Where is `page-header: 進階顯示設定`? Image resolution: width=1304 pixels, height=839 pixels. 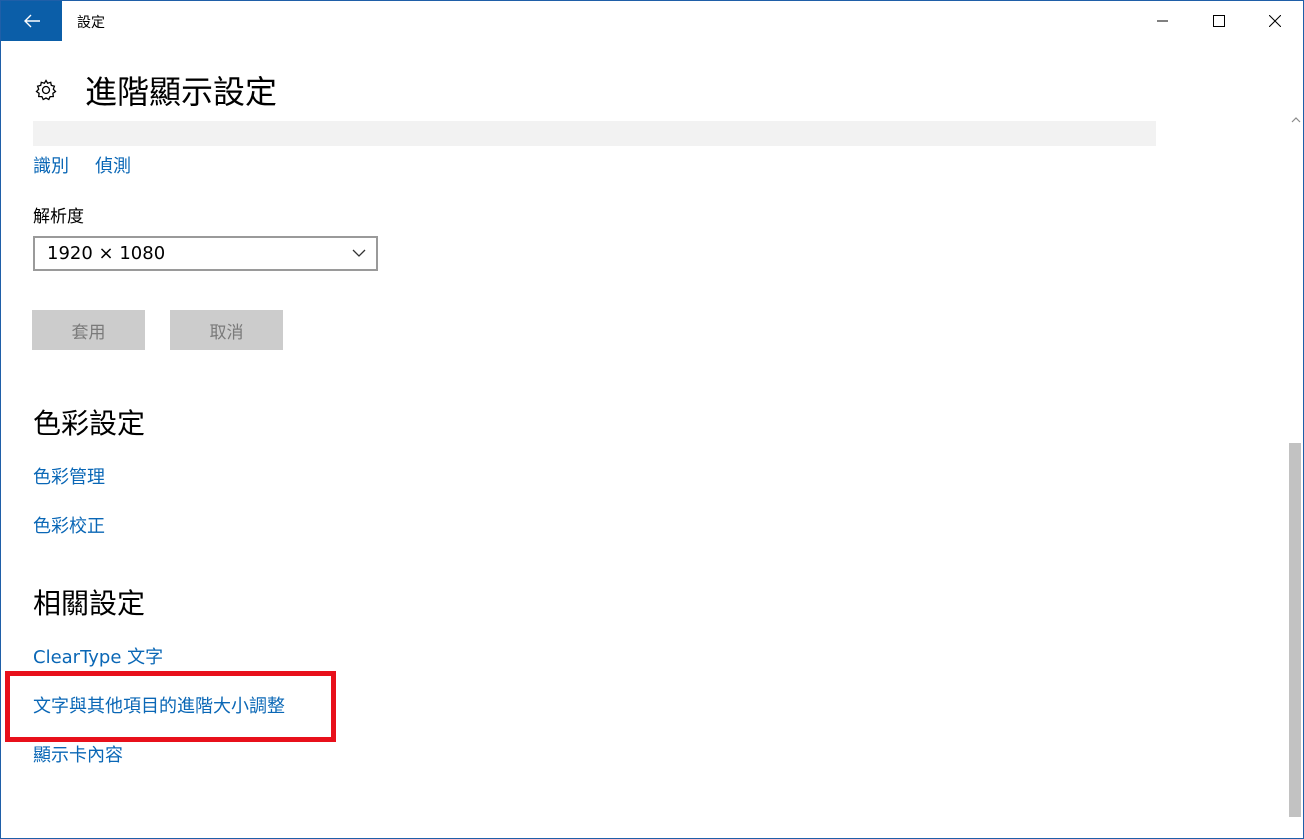
page-header: 進階顯示設定 is located at coordinates (155, 90).